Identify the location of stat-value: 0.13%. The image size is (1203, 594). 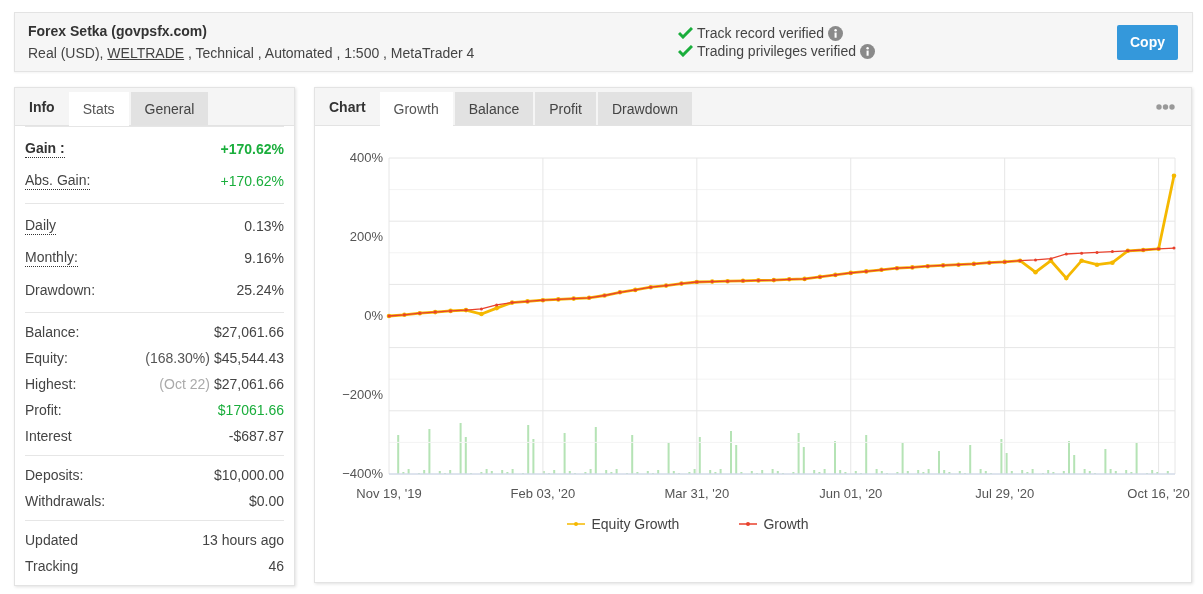
(264, 226).